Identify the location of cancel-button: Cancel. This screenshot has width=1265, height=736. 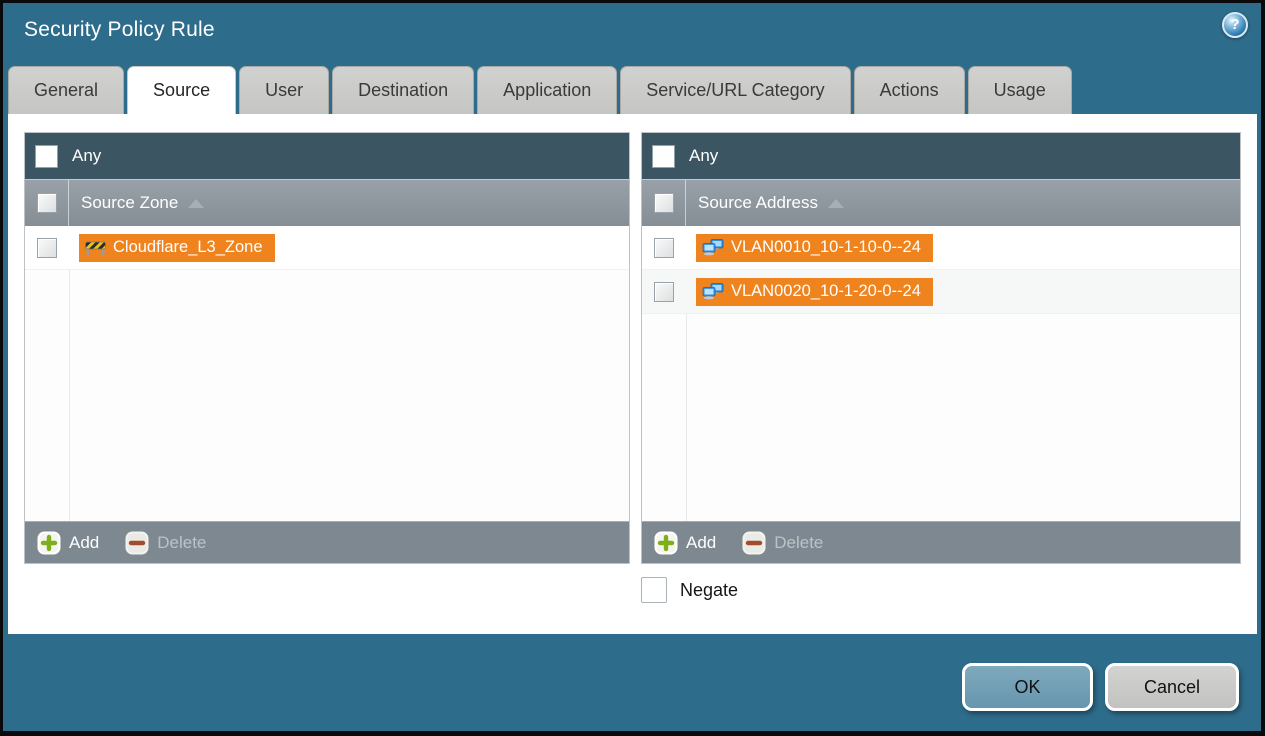
(1172, 687).